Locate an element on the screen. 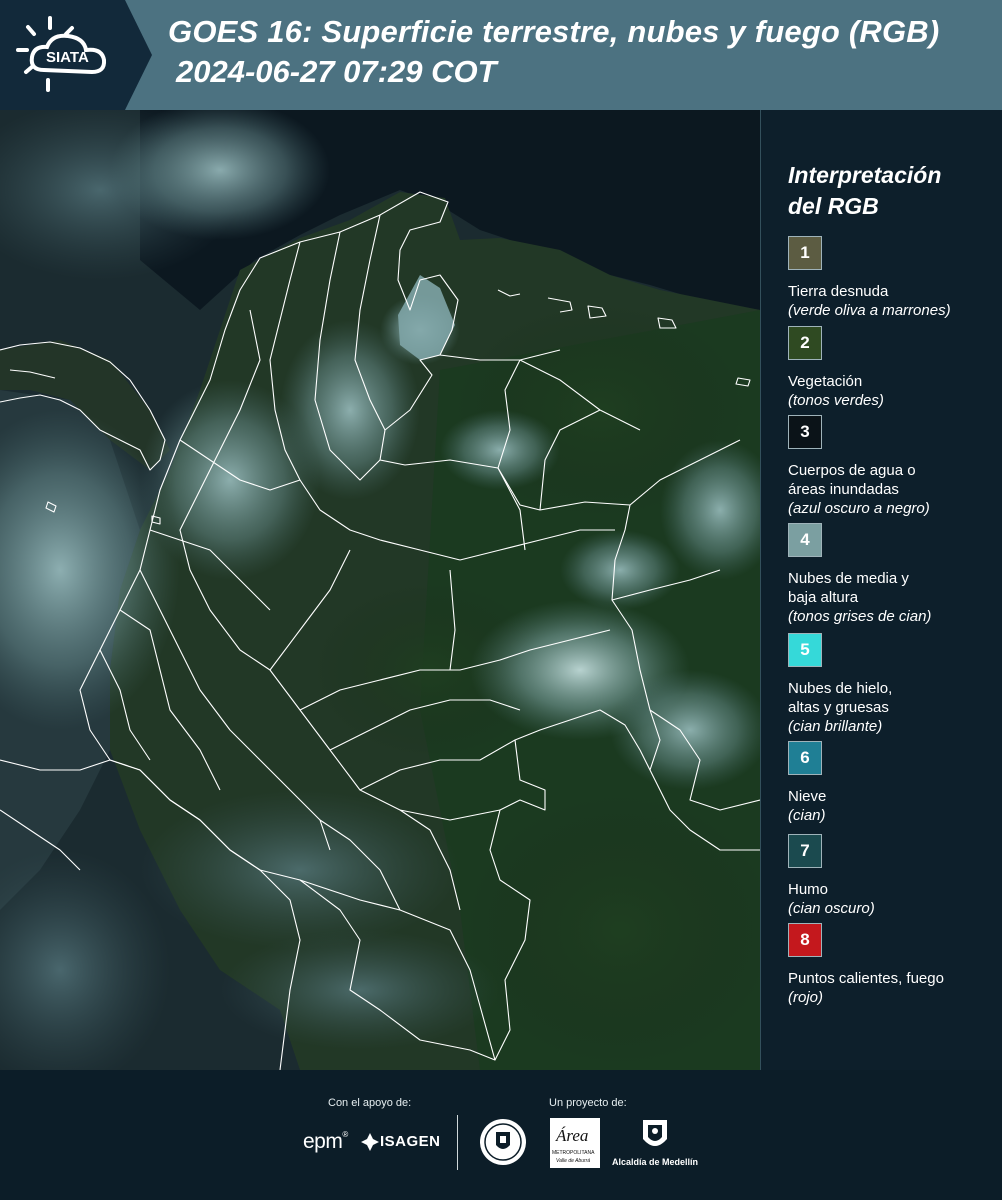 The width and height of the screenshot is (1002, 1200). isagen-icon is located at coordinates (370, 1142).